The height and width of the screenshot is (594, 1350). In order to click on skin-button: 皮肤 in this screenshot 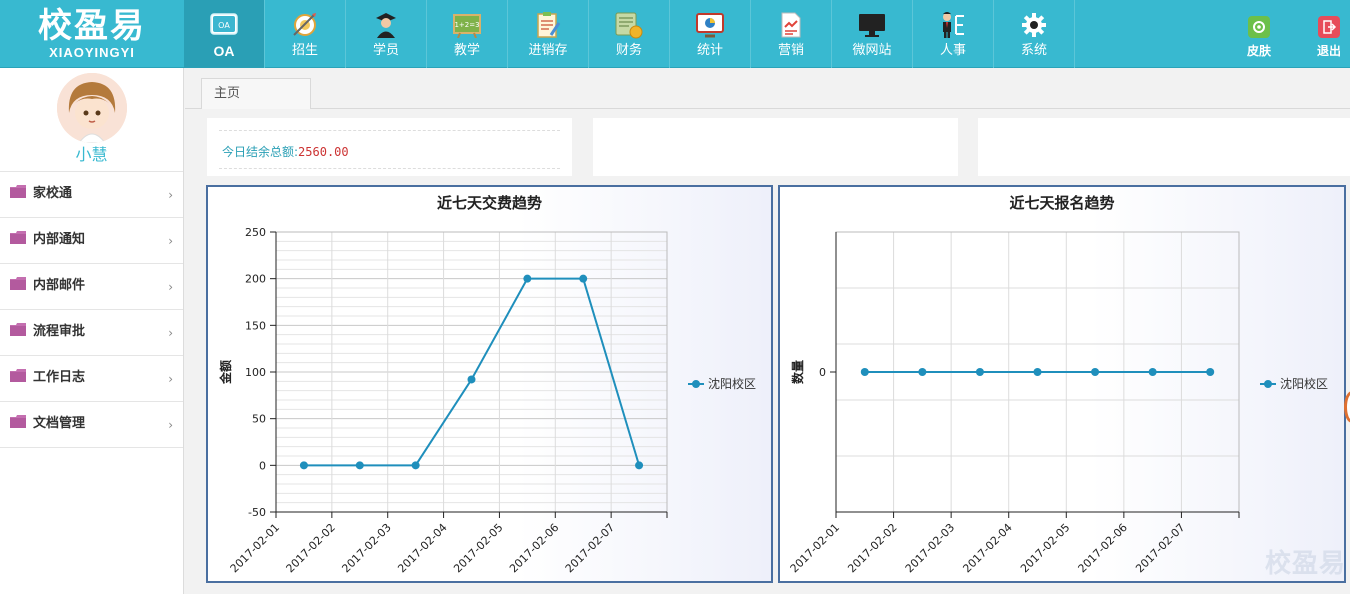, I will do `click(1259, 34)`.